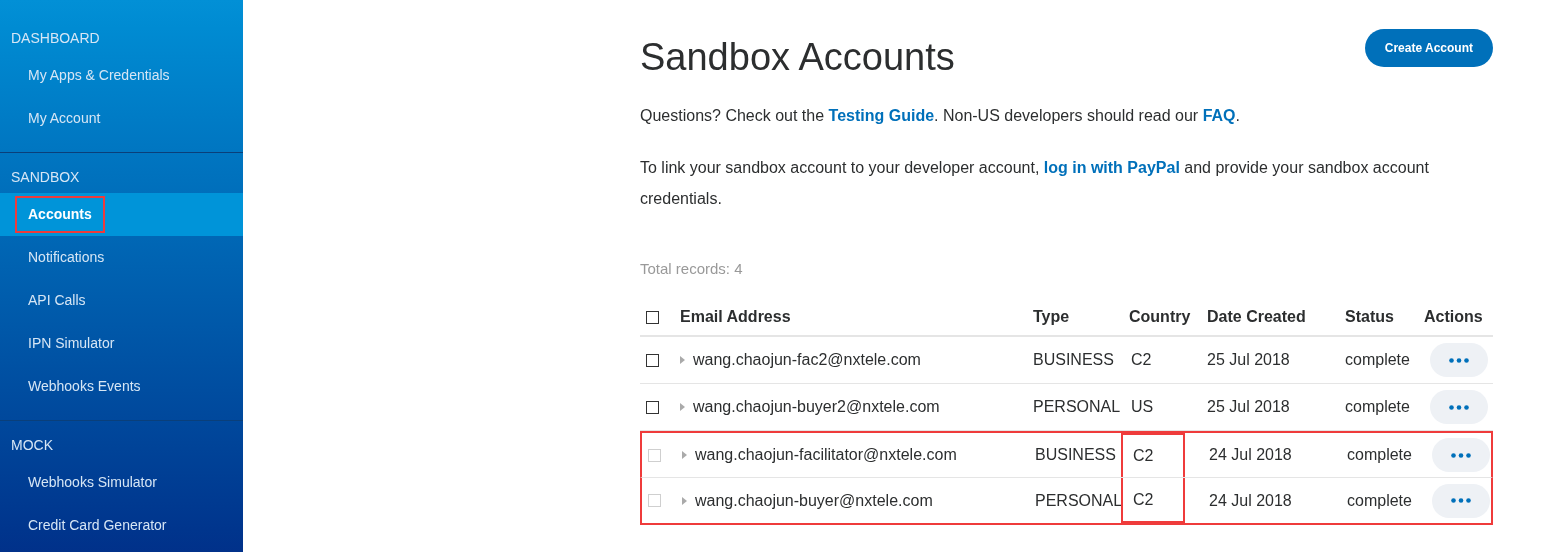  I want to click on nav-item: My Apps & Credentials, so click(121, 75).